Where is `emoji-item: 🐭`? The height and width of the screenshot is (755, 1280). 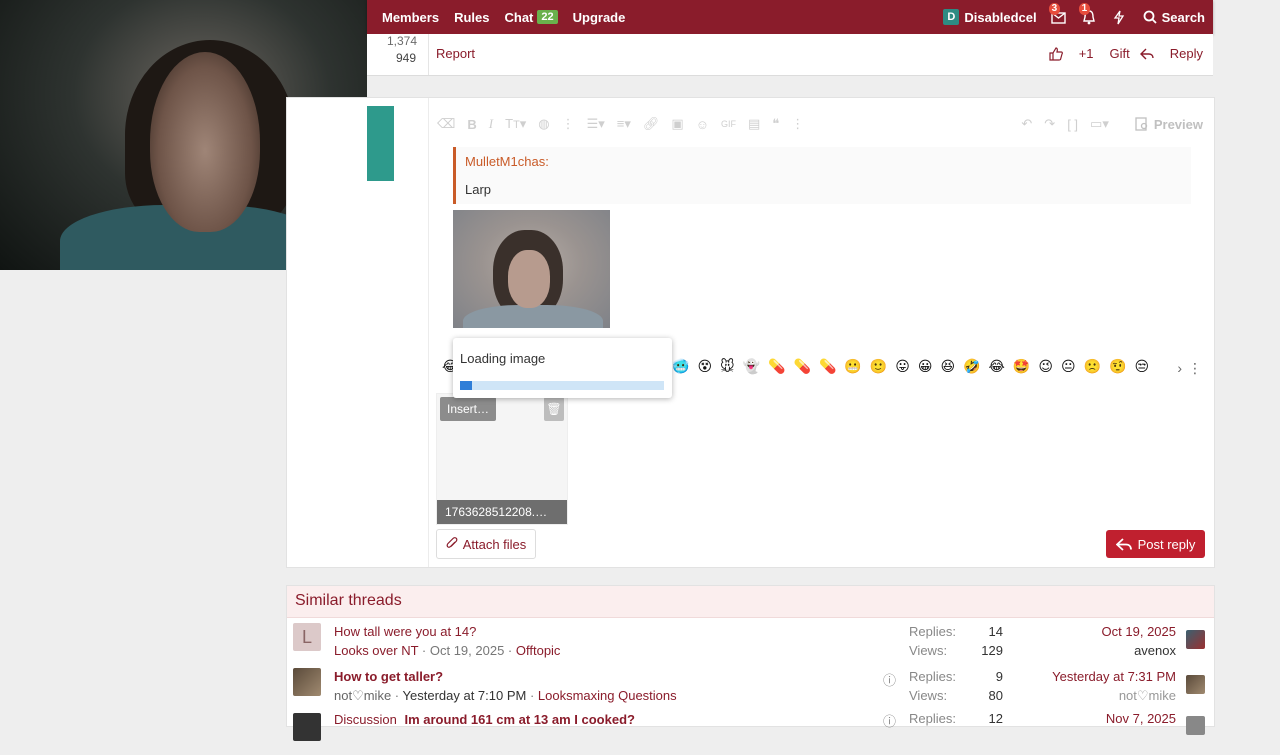
emoji-item: 🐭 is located at coordinates (727, 366).